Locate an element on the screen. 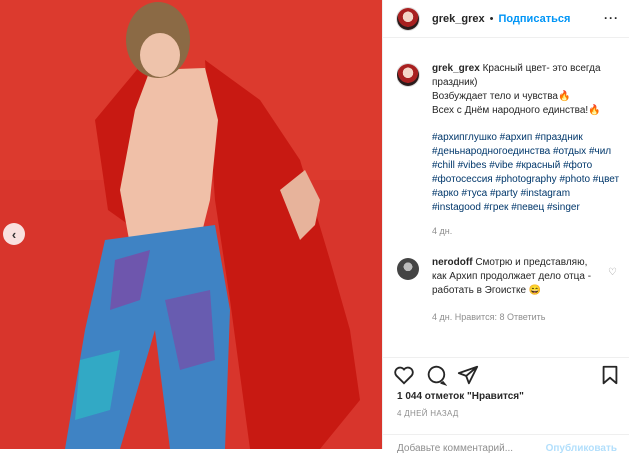  bookmark-icon is located at coordinates (610, 375).